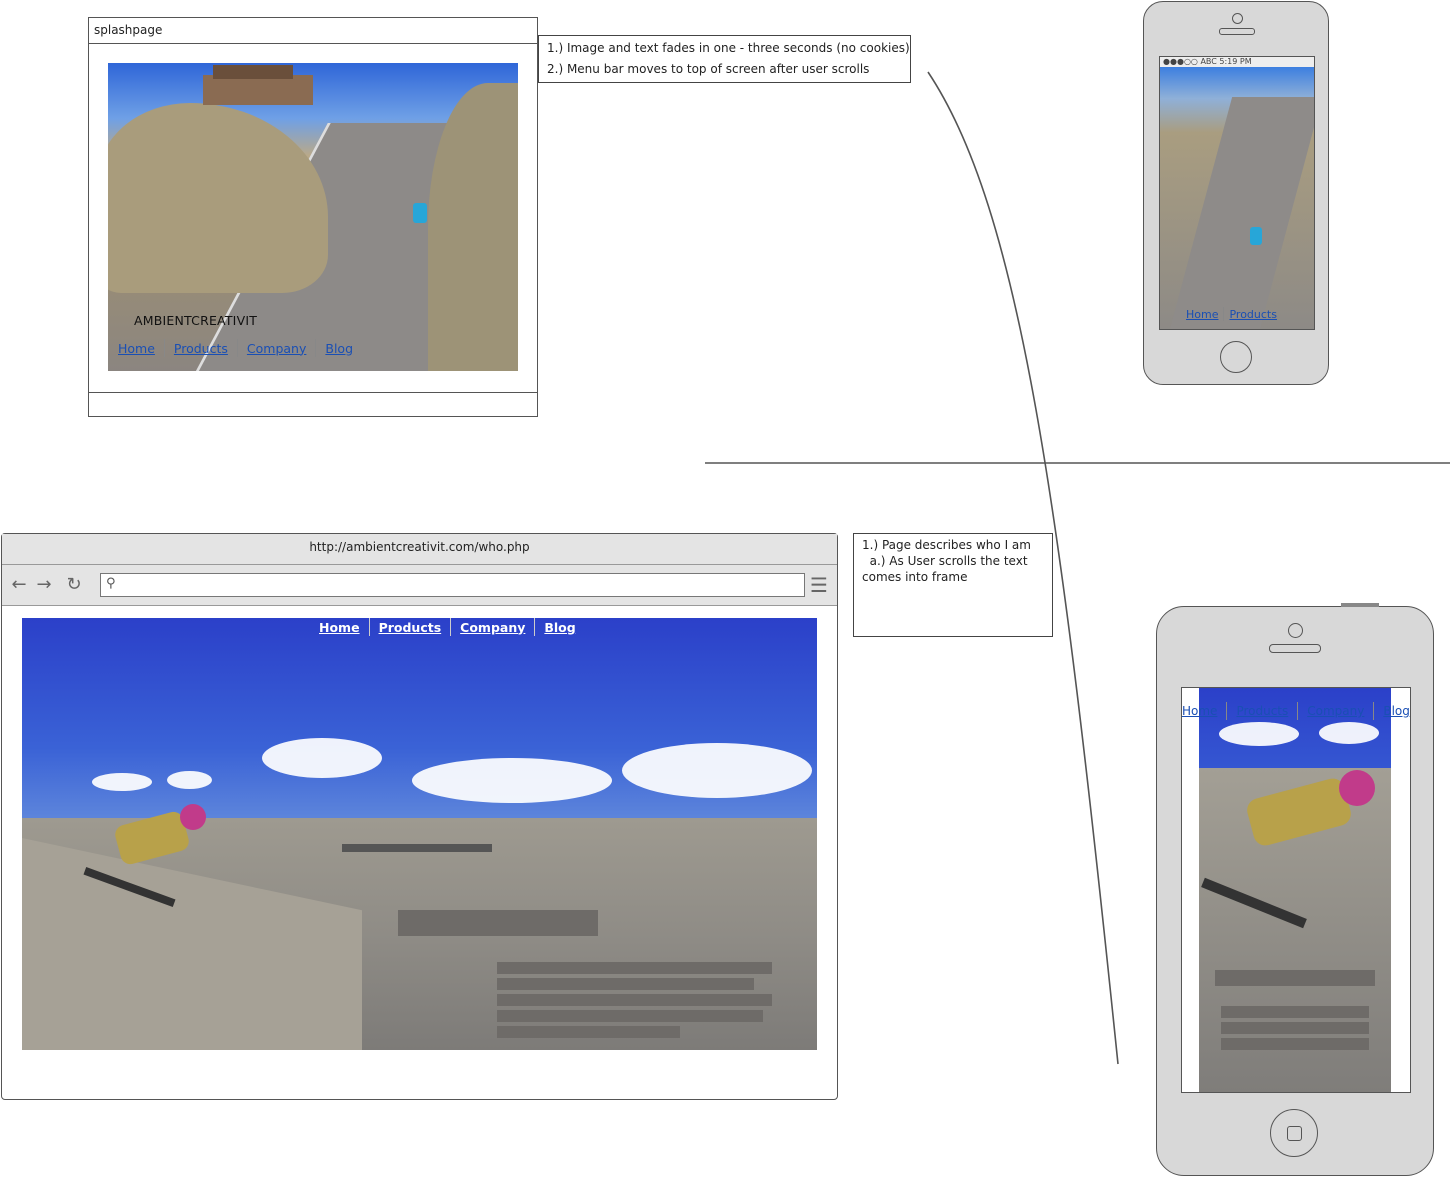 The width and height of the screenshot is (1450, 1177). Describe the element at coordinates (1199, 711) in the screenshot. I see `phone-bottom-nav-home: Home` at that location.